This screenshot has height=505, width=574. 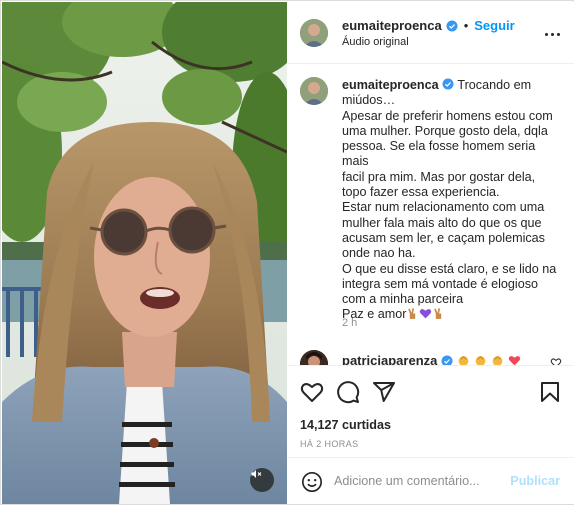 I want to click on comment-row: patriciaparenza, so click(x=431, y=359).